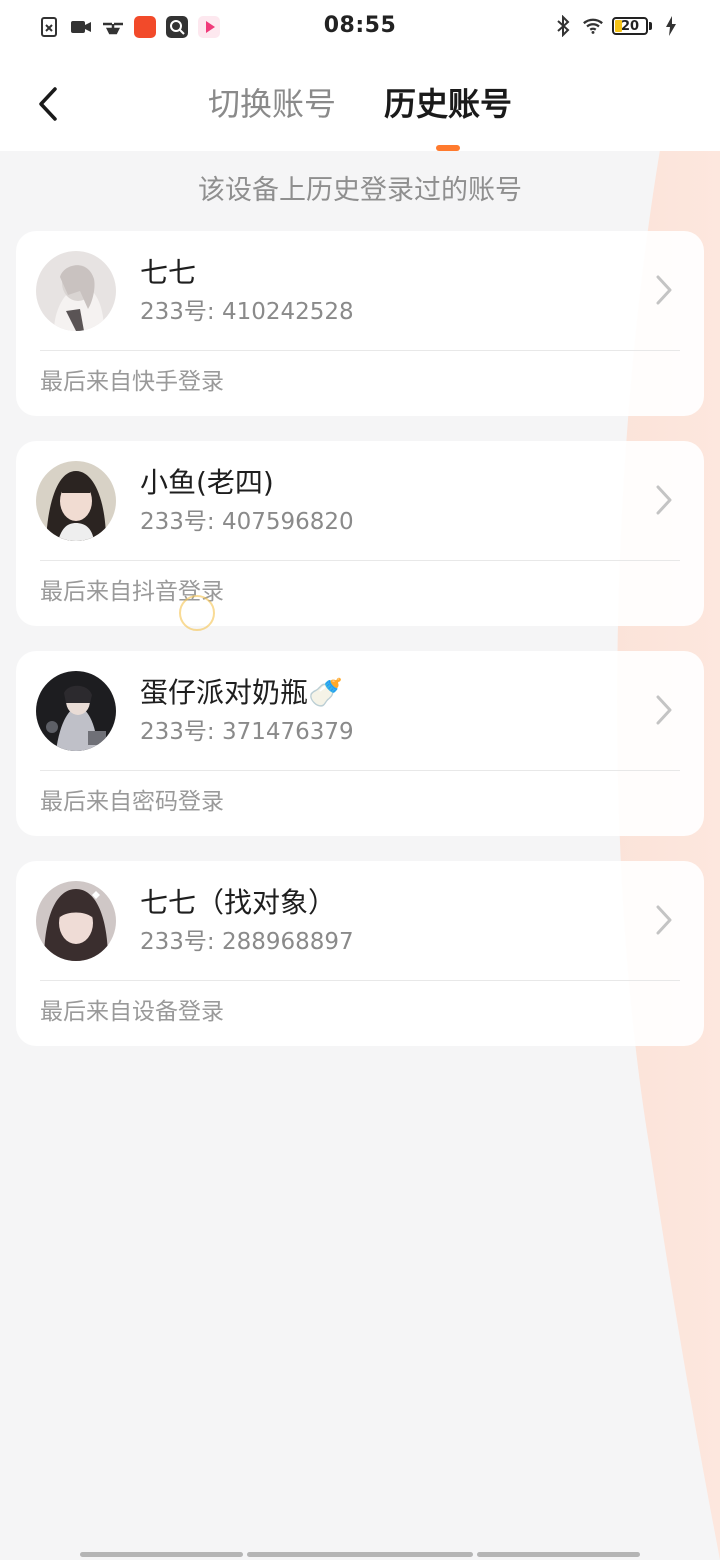 The image size is (720, 1560). I want to click on account-id: 233号: 410242528, so click(247, 312).